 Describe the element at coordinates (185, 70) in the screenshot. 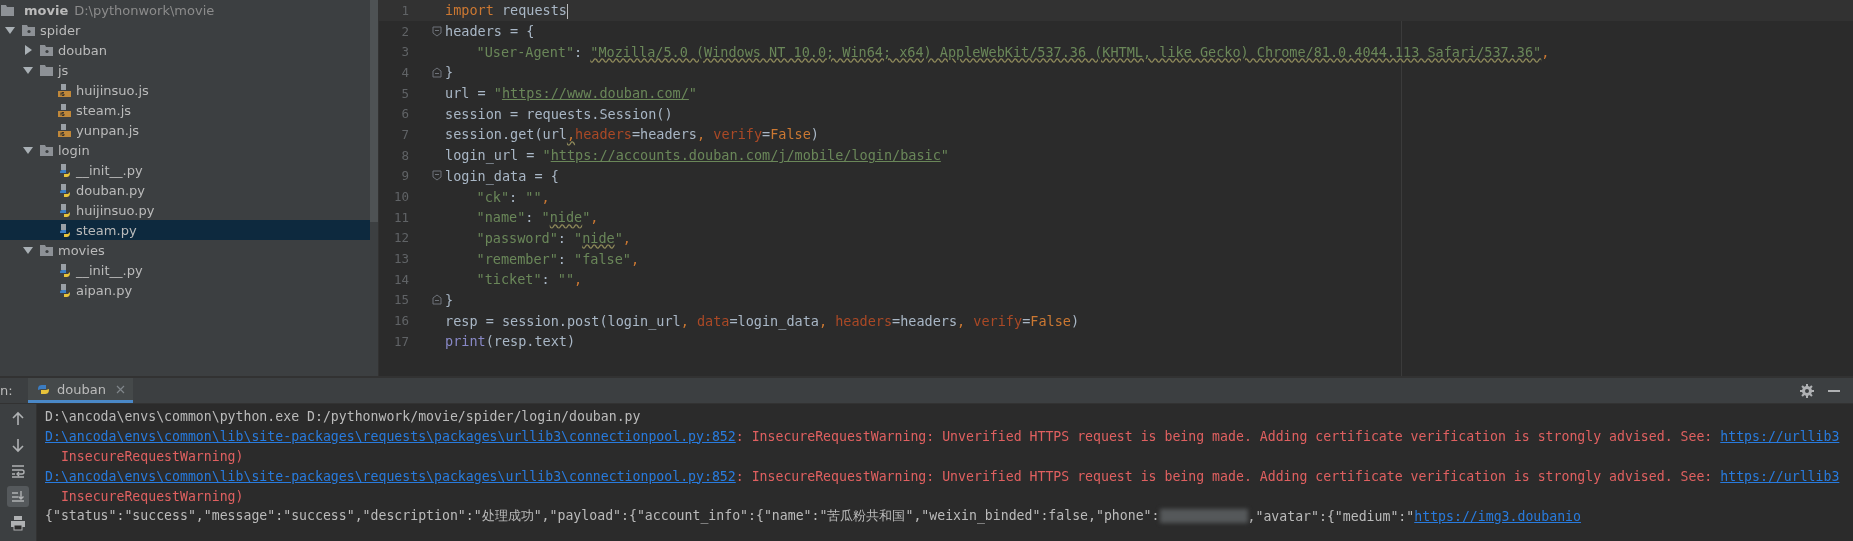

I see `tree-item: js` at that location.